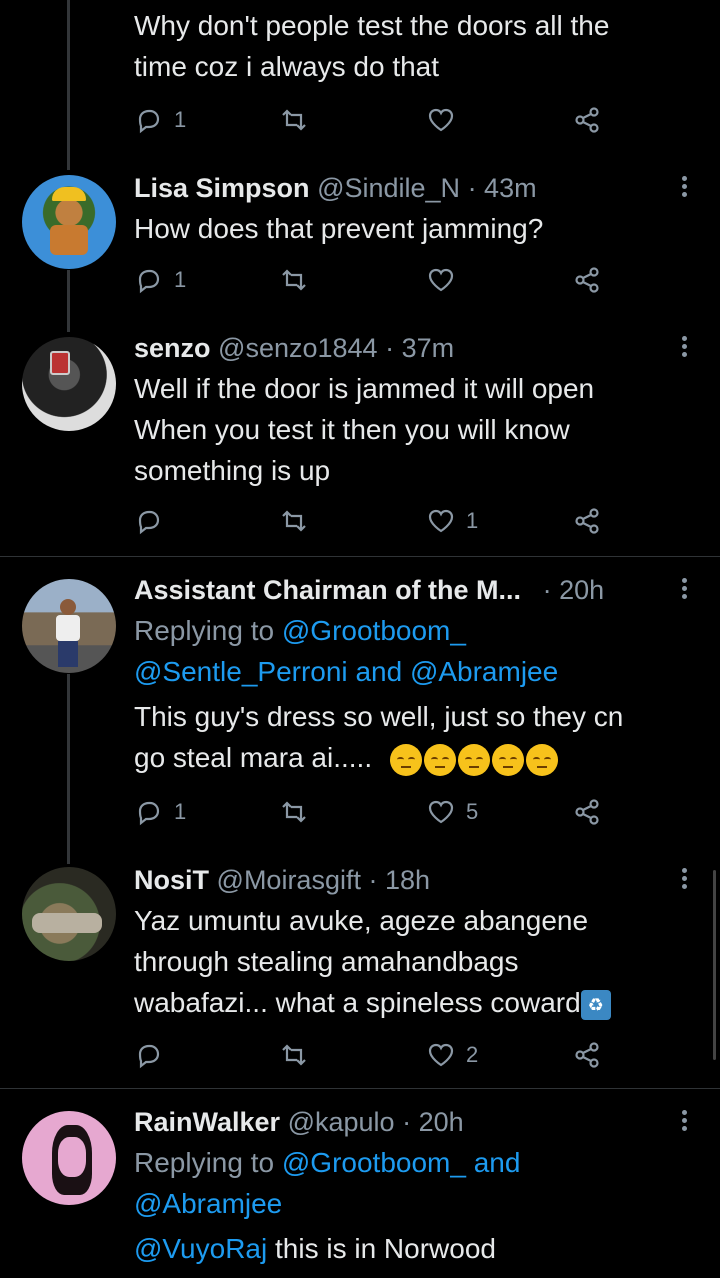 Image resolution: width=720 pixels, height=1278 pixels. I want to click on tweet-text: this is in Norwood, so click(381, 1248).